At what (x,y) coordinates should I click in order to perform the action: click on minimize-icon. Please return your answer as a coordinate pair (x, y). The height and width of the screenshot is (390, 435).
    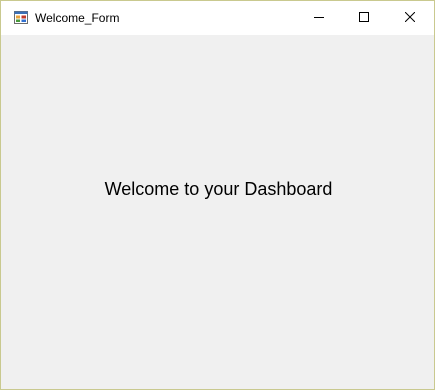
    Looking at the image, I should click on (318, 18).